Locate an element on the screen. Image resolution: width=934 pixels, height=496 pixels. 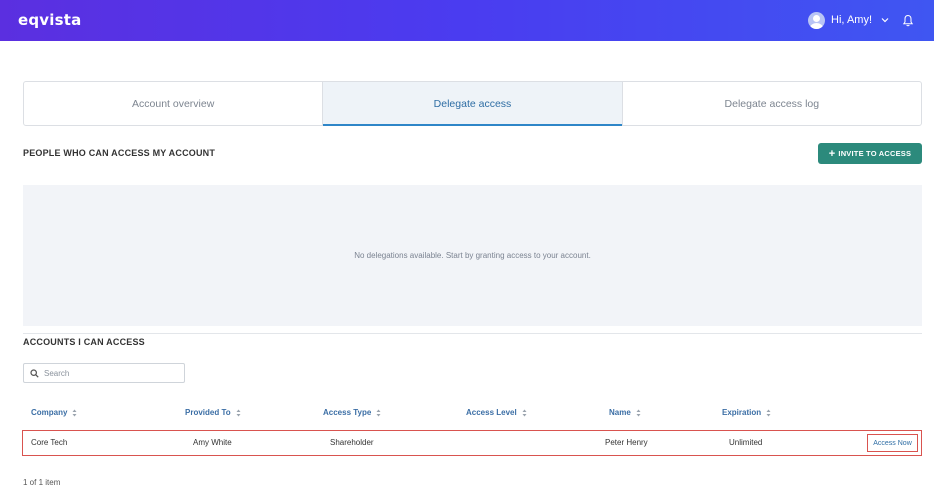
section-divider is located at coordinates (472, 333).